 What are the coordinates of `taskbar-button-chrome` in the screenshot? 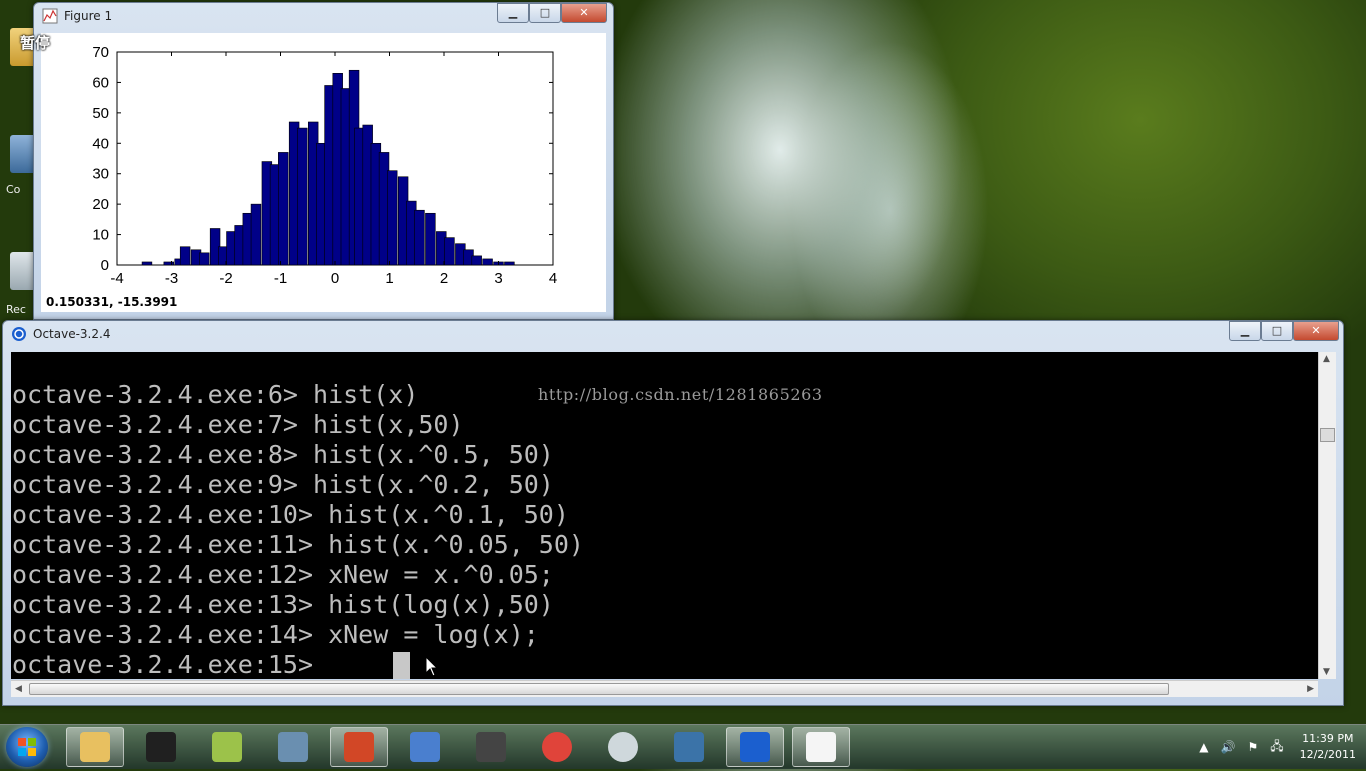 It's located at (557, 747).